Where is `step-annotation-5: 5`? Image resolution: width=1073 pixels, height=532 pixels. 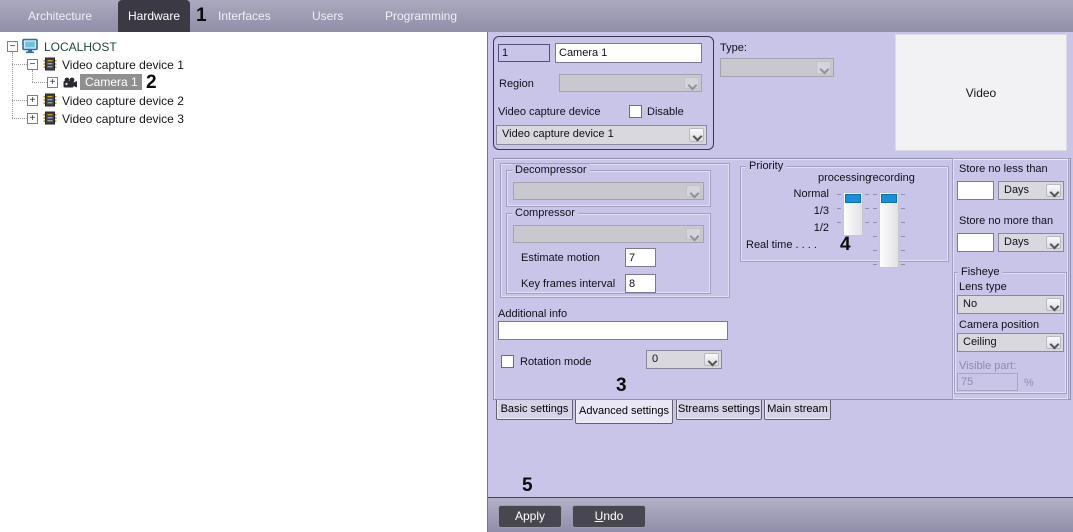
step-annotation-5: 5 is located at coordinates (527, 485).